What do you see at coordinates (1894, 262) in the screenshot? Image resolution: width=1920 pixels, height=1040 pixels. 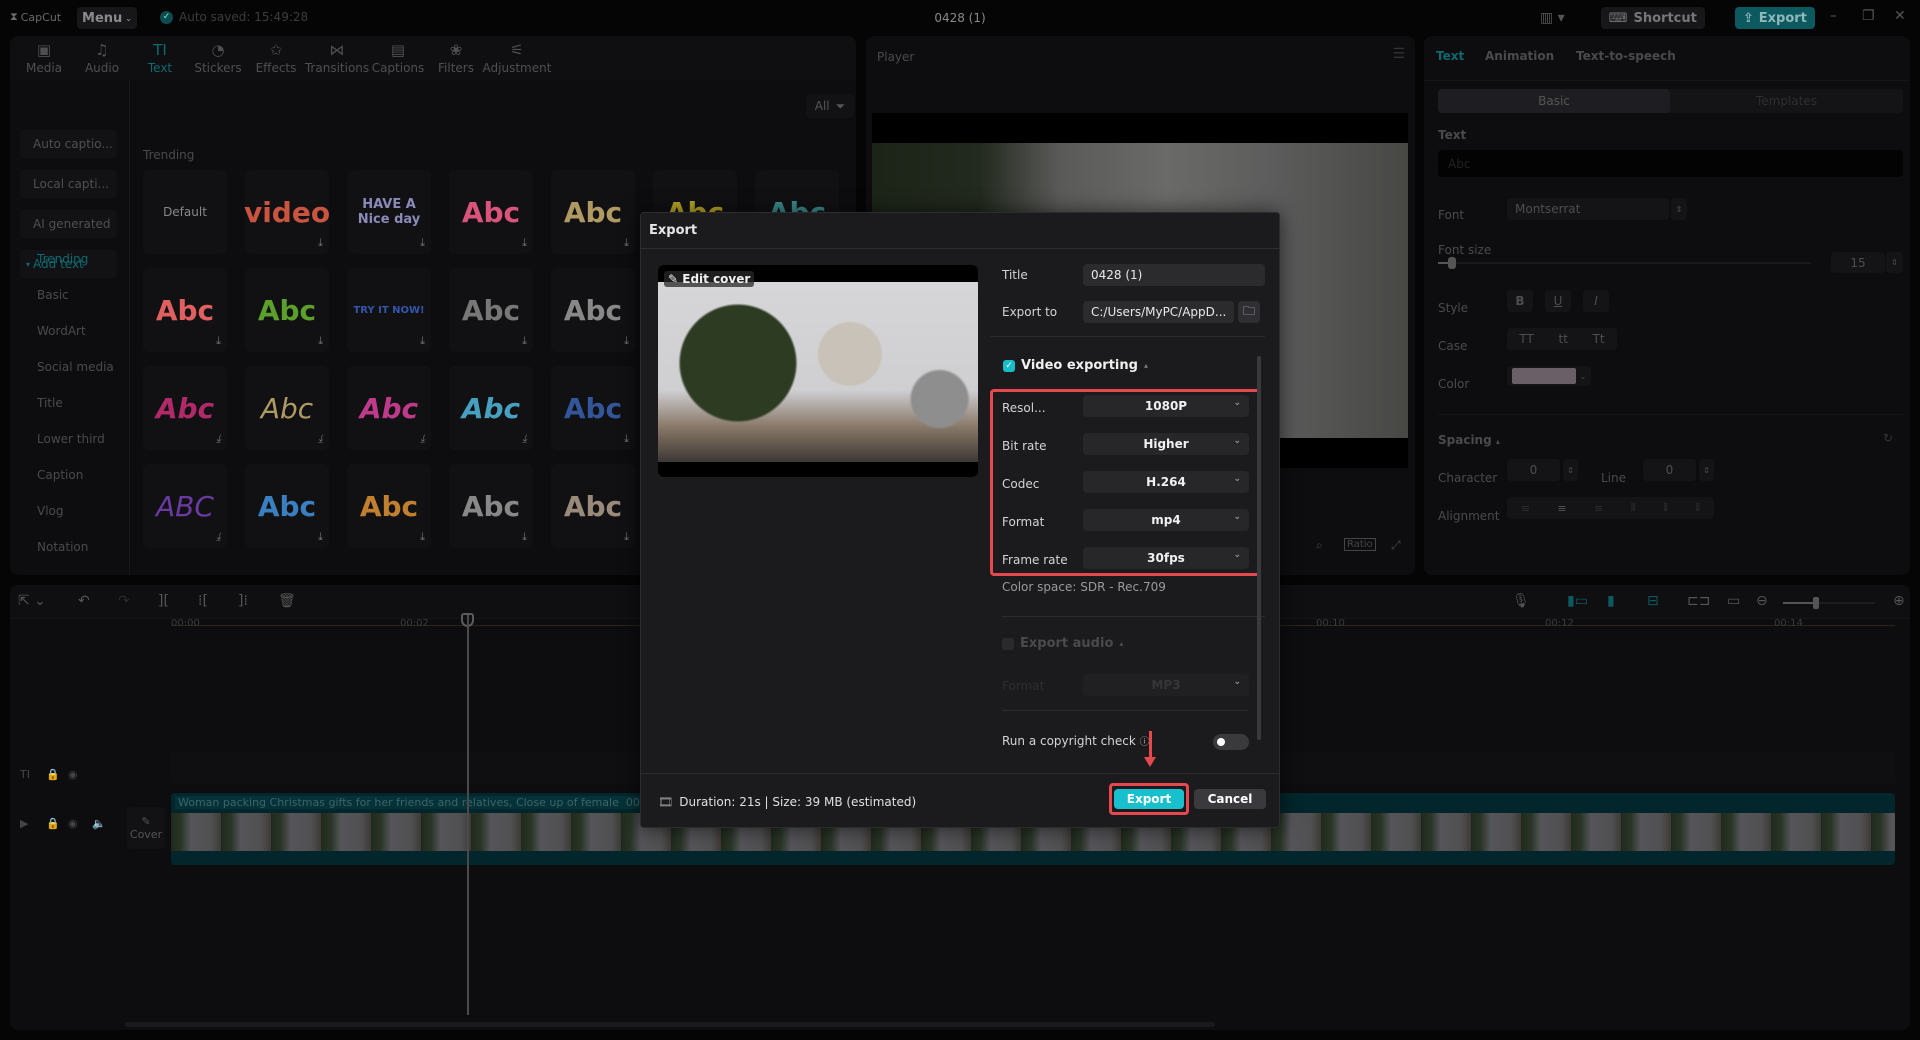 I see `font-size-stepper-icon: ⇕` at bounding box center [1894, 262].